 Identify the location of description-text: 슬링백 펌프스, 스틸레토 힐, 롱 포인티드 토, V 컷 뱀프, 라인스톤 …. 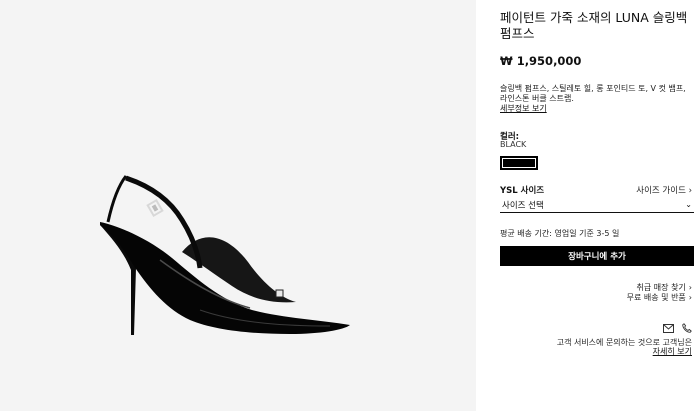
(593, 93).